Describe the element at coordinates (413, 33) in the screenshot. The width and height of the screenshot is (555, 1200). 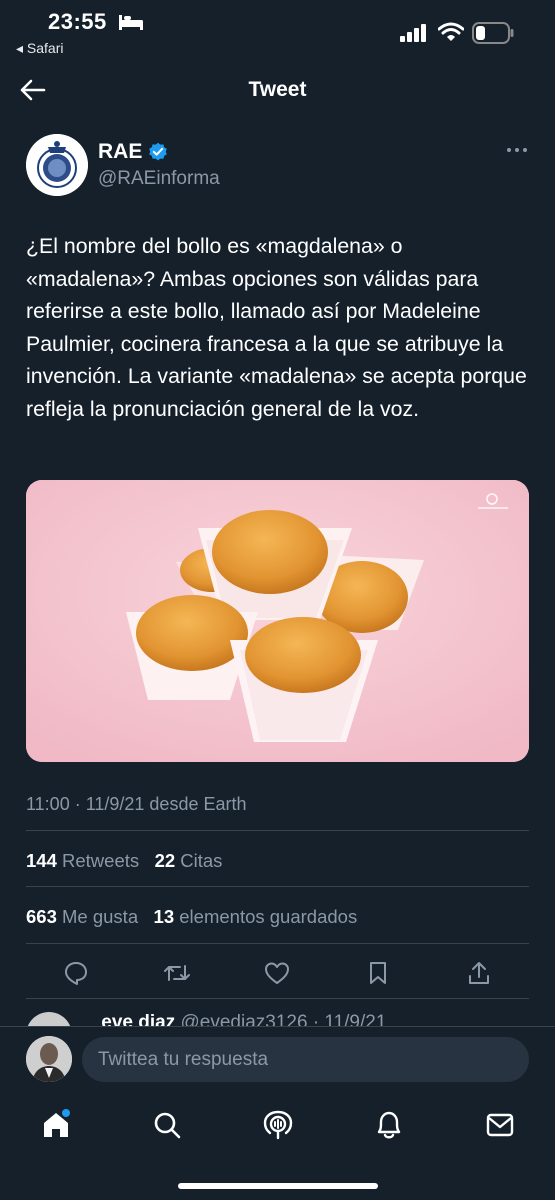
I see `cellular-signal-icon` at that location.